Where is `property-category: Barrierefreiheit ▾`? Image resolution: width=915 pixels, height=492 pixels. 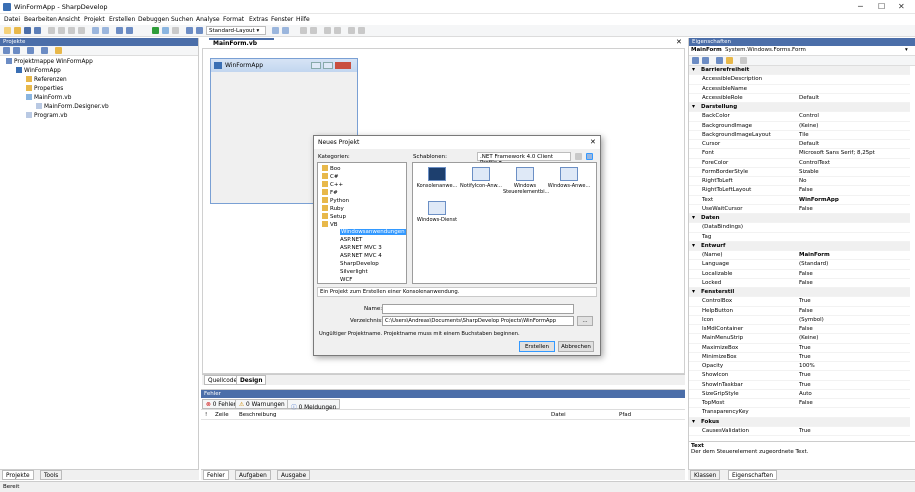 property-category: Barrierefreiheit ▾ is located at coordinates (799, 71).